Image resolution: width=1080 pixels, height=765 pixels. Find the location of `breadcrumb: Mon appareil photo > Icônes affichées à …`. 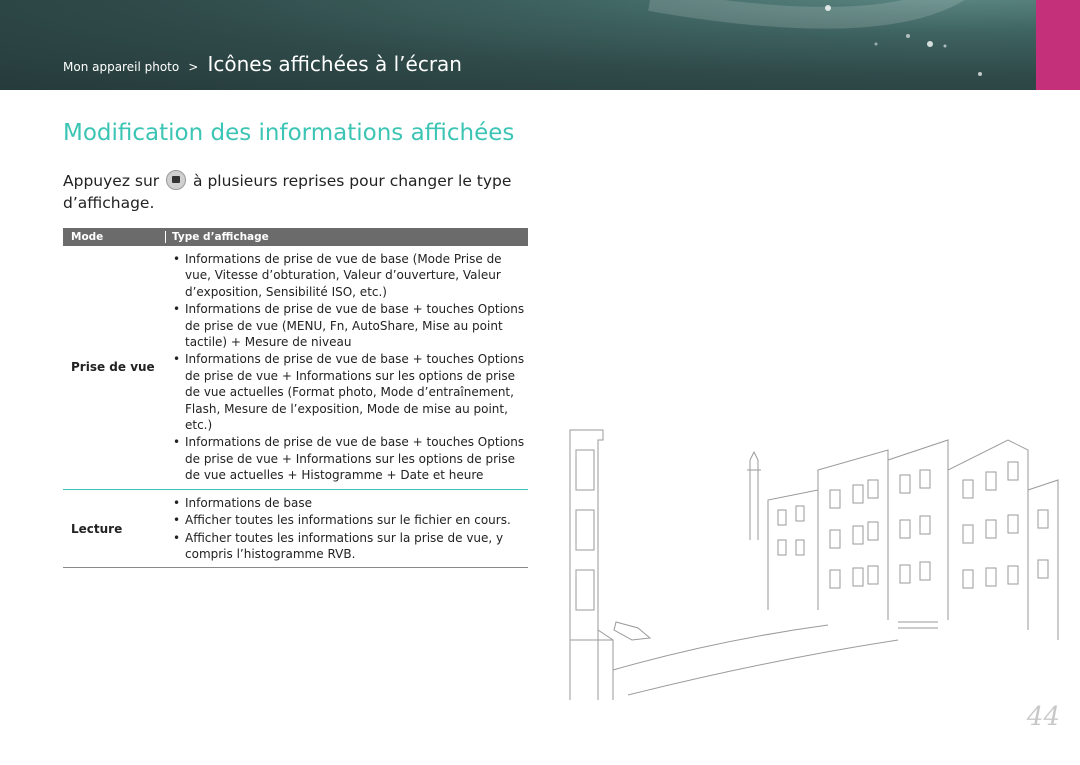

breadcrumb: Mon appareil photo > Icônes affichées à … is located at coordinates (262, 64).